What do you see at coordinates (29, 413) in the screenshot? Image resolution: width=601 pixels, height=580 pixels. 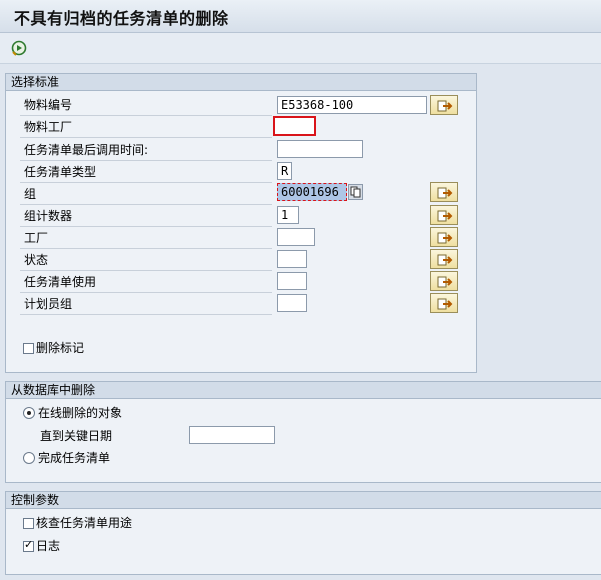 I see `online-radio` at bounding box center [29, 413].